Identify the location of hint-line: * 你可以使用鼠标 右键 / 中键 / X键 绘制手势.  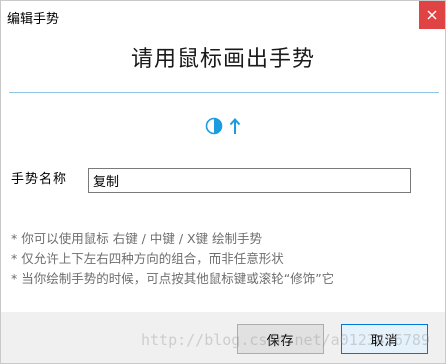
(137, 238).